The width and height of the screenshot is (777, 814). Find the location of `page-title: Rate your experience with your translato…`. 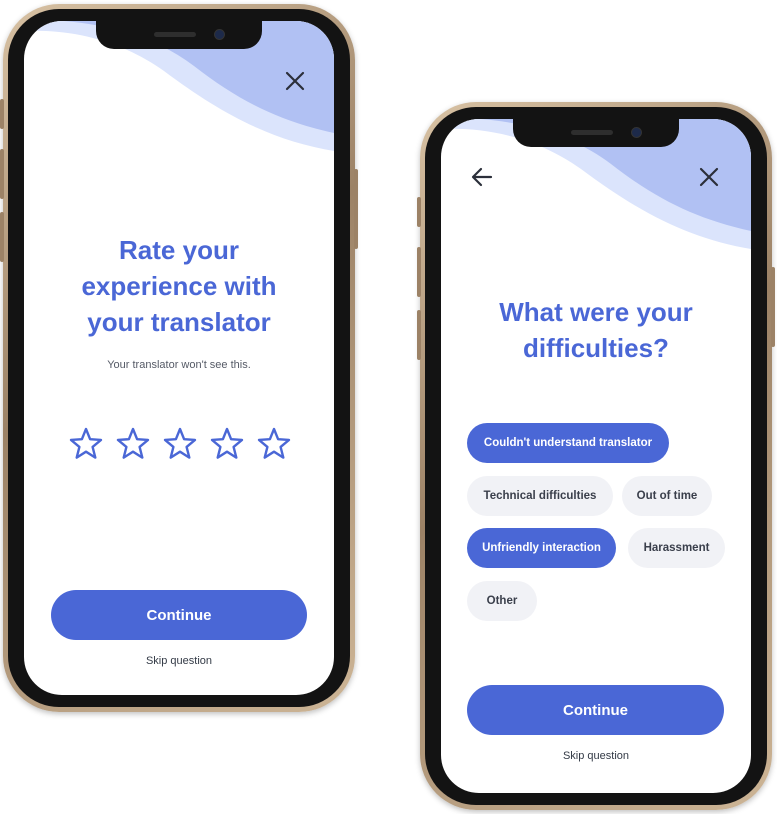

page-title: Rate your experience with your translato… is located at coordinates (179, 286).